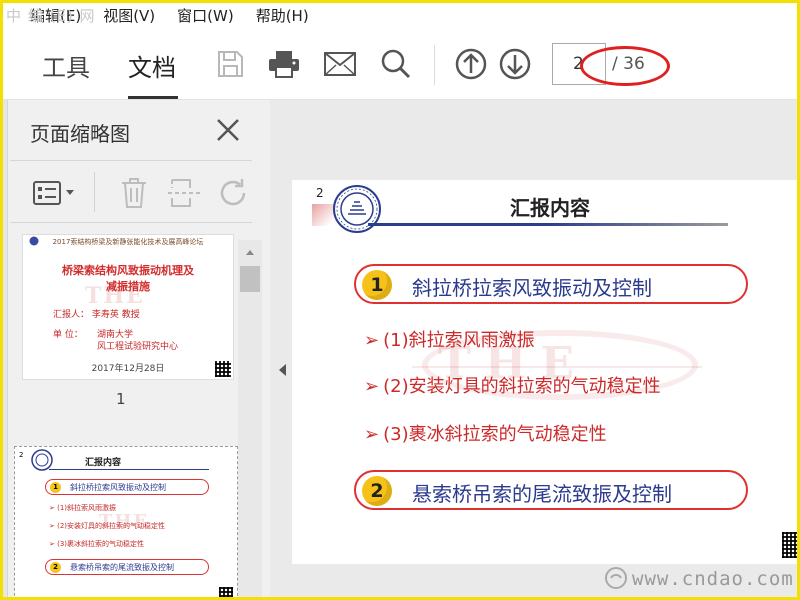 This screenshot has height=600, width=800. Describe the element at coordinates (129, 15) in the screenshot. I see `menu-view: 视图(V)` at that location.